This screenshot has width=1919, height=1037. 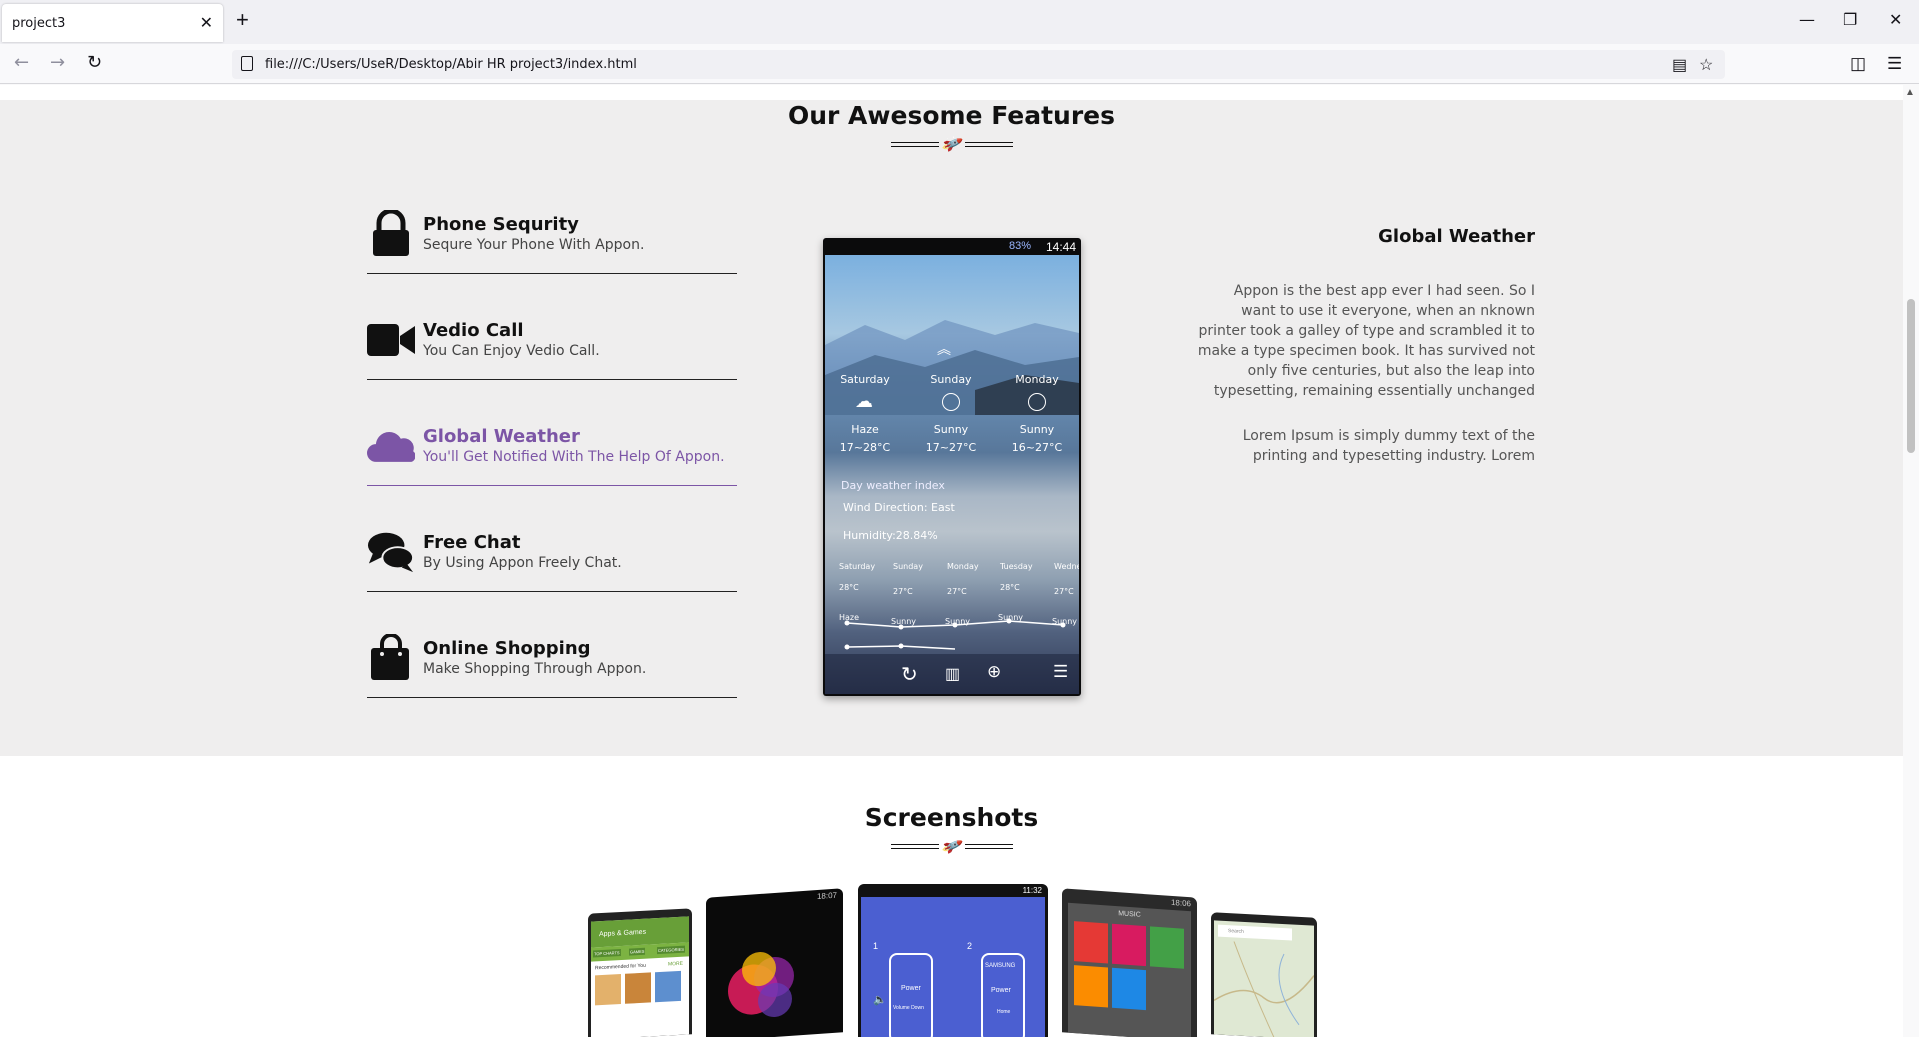 What do you see at coordinates (1679, 65) in the screenshot?
I see `reader-view-icon: ▤` at bounding box center [1679, 65].